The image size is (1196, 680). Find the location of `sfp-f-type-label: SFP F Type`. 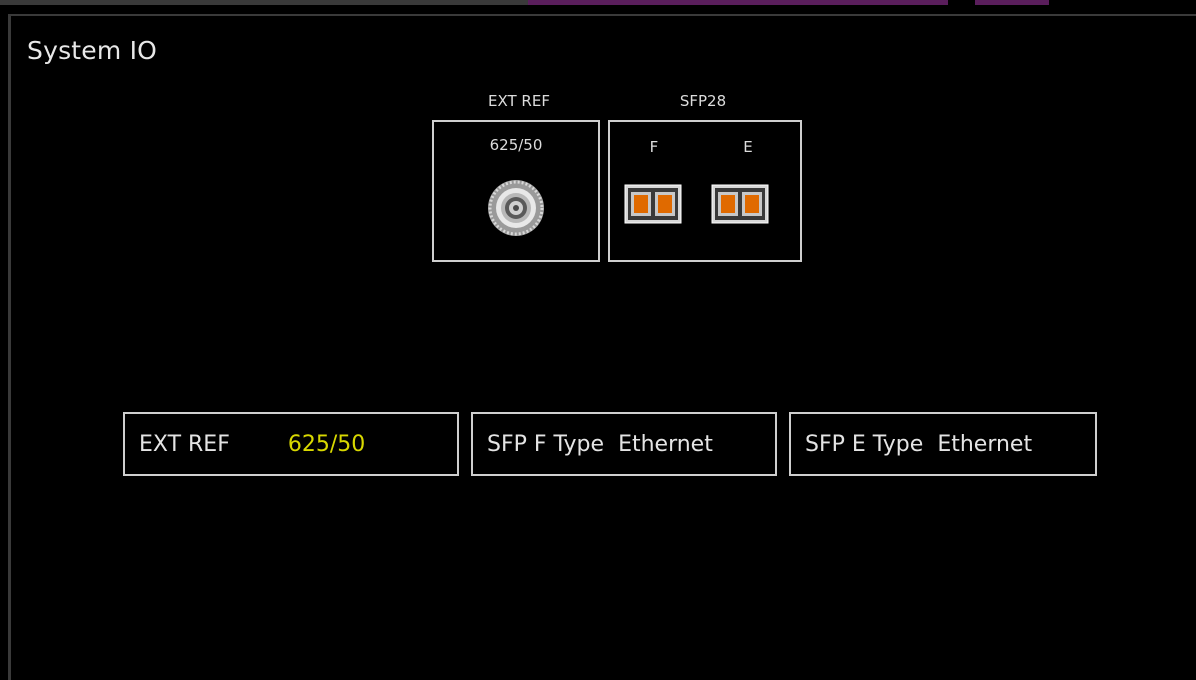

sfp-f-type-label: SFP F Type is located at coordinates (546, 444).